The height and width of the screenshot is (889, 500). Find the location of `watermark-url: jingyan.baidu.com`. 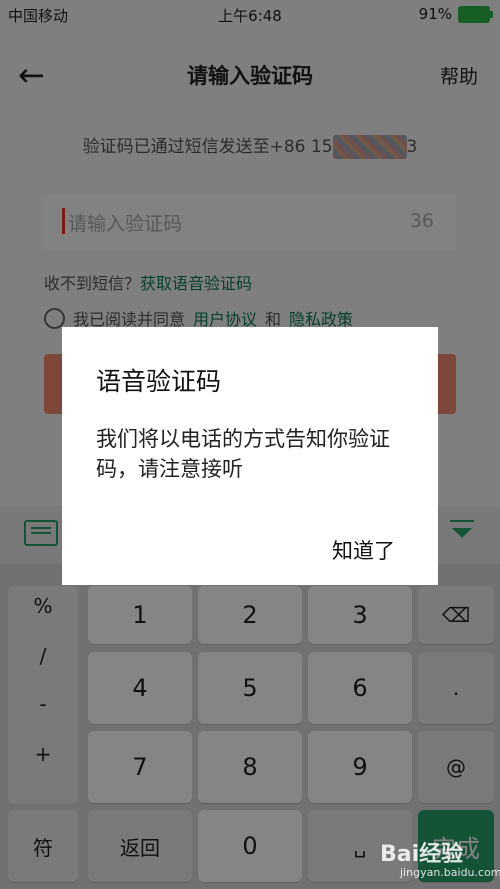

watermark-url: jingyan.baidu.com is located at coordinates (450, 872).